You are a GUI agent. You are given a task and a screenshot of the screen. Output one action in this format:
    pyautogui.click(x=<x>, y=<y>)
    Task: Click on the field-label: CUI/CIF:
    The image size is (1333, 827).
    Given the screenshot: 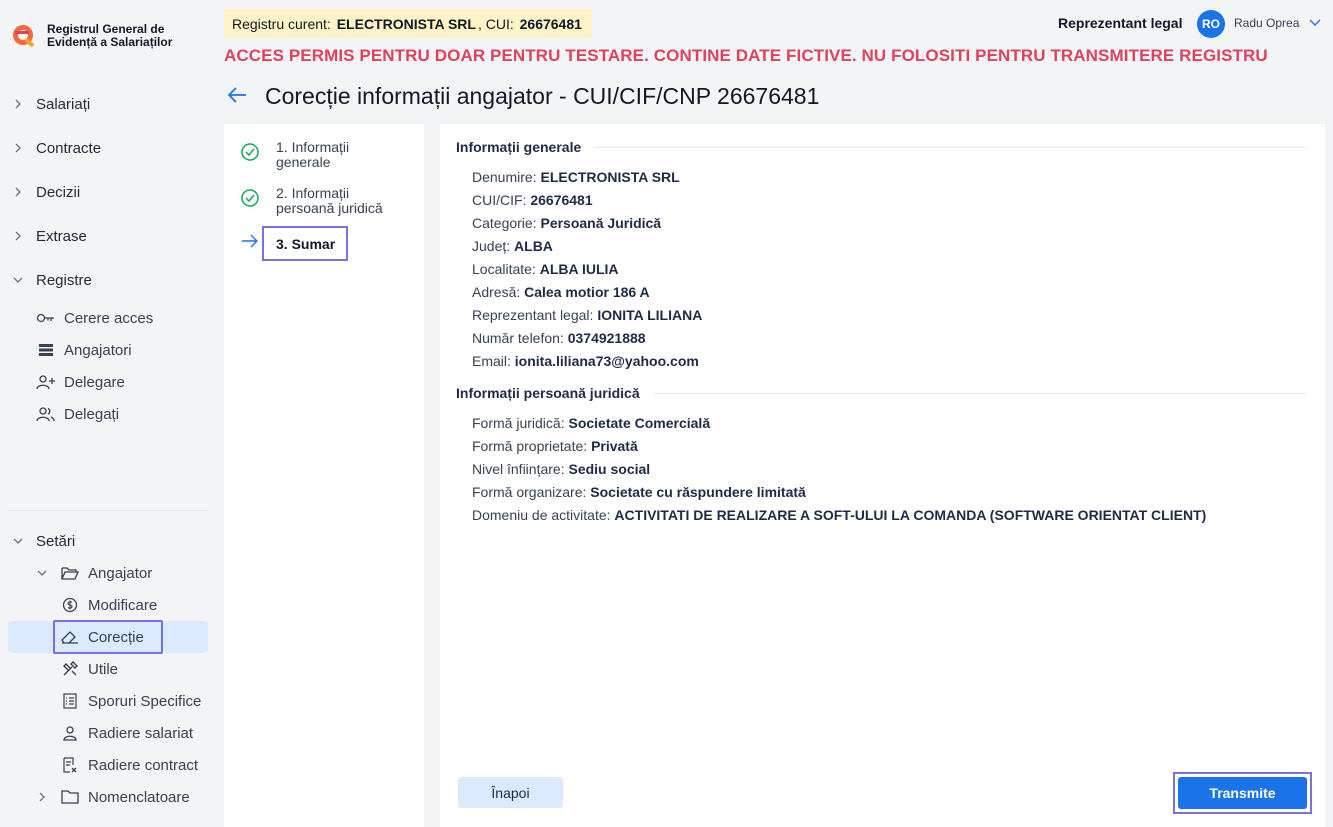 What is the action you would take?
    pyautogui.click(x=499, y=200)
    